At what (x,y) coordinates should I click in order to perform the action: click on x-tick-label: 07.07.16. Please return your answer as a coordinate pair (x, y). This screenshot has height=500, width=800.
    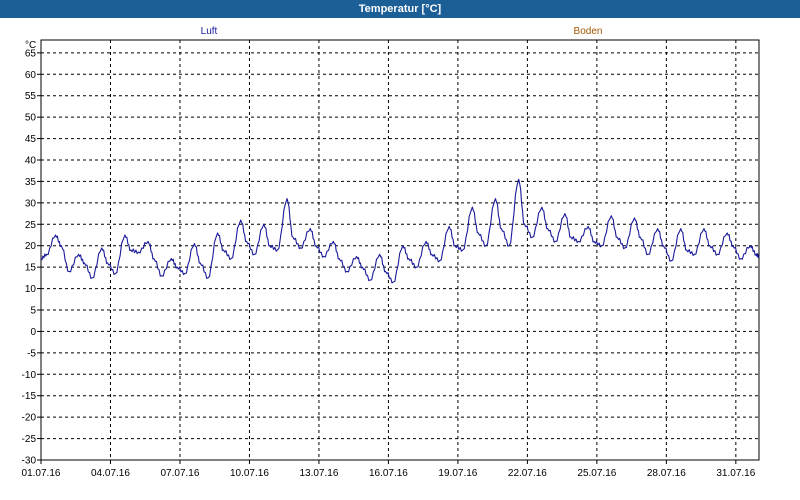
    Looking at the image, I should click on (179, 473).